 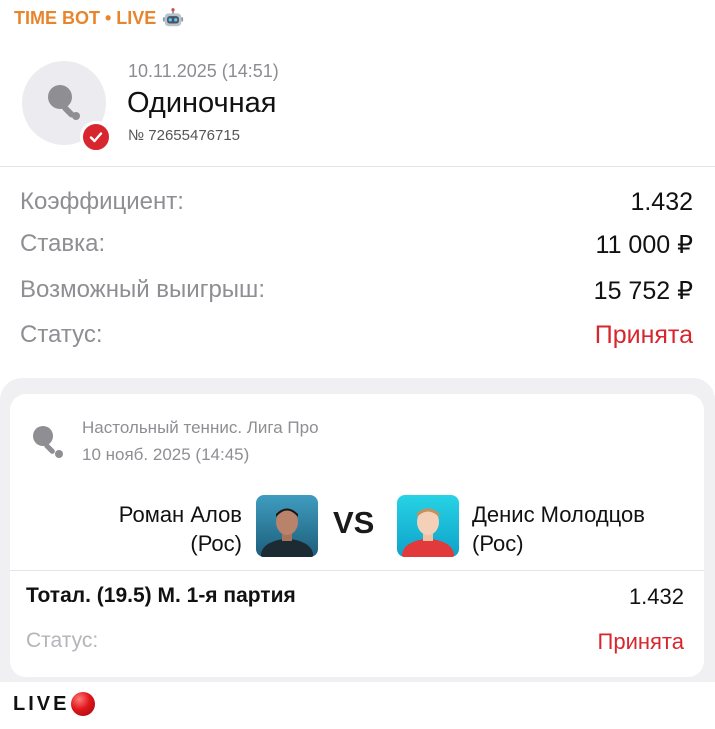 I want to click on possible-win-label: Возможный выигрыш:, so click(x=142, y=289).